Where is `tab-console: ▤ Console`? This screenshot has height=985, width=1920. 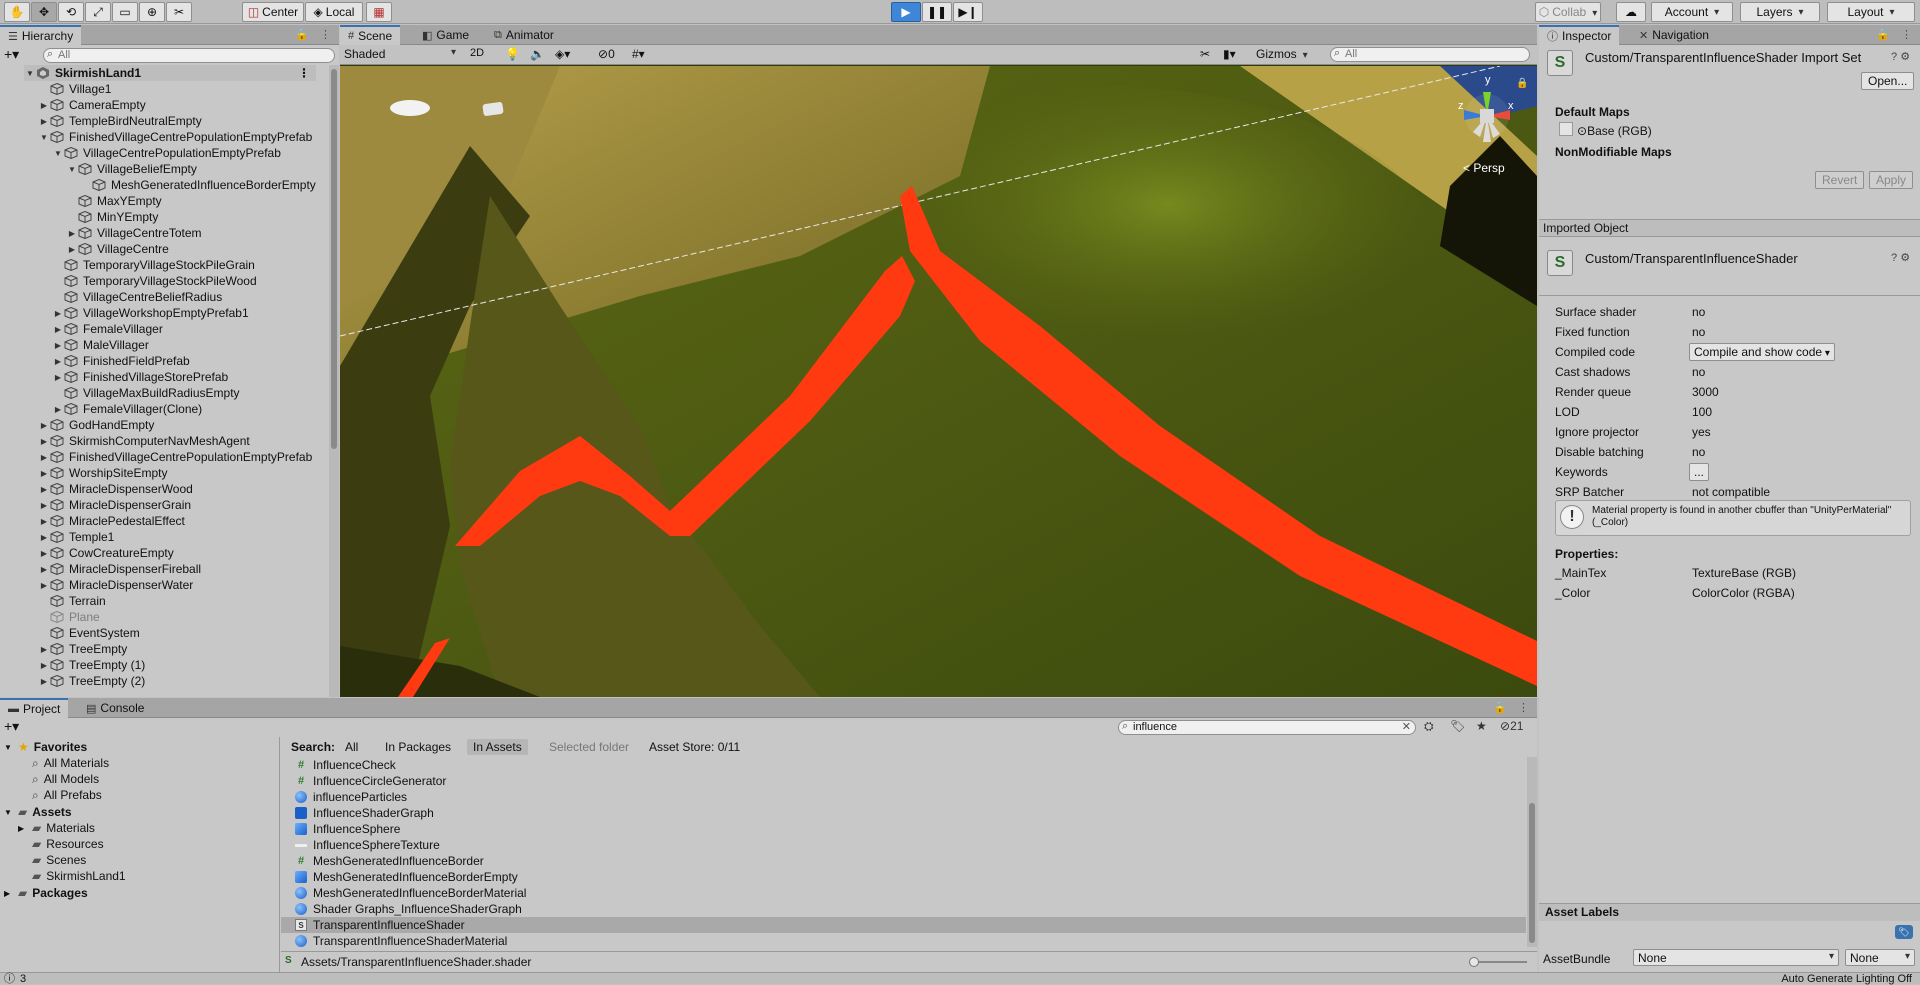 tab-console: ▤ Console is located at coordinates (115, 708).